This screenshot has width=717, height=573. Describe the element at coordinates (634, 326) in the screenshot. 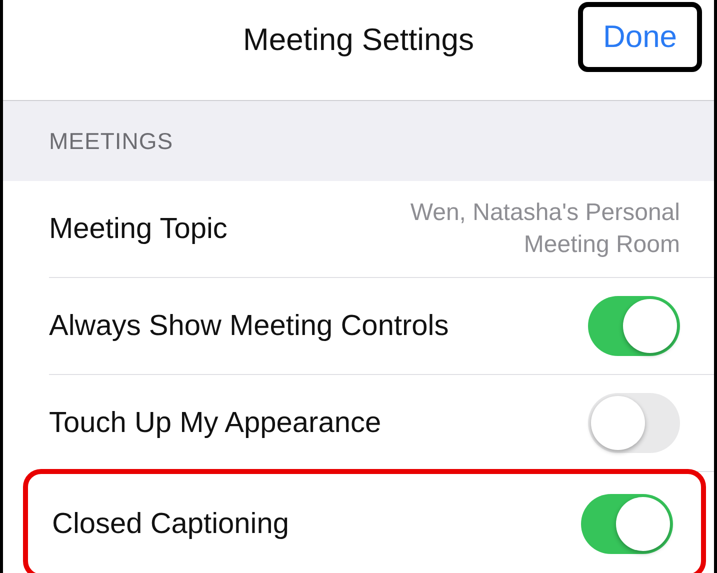

I see `toggle-switch` at that location.